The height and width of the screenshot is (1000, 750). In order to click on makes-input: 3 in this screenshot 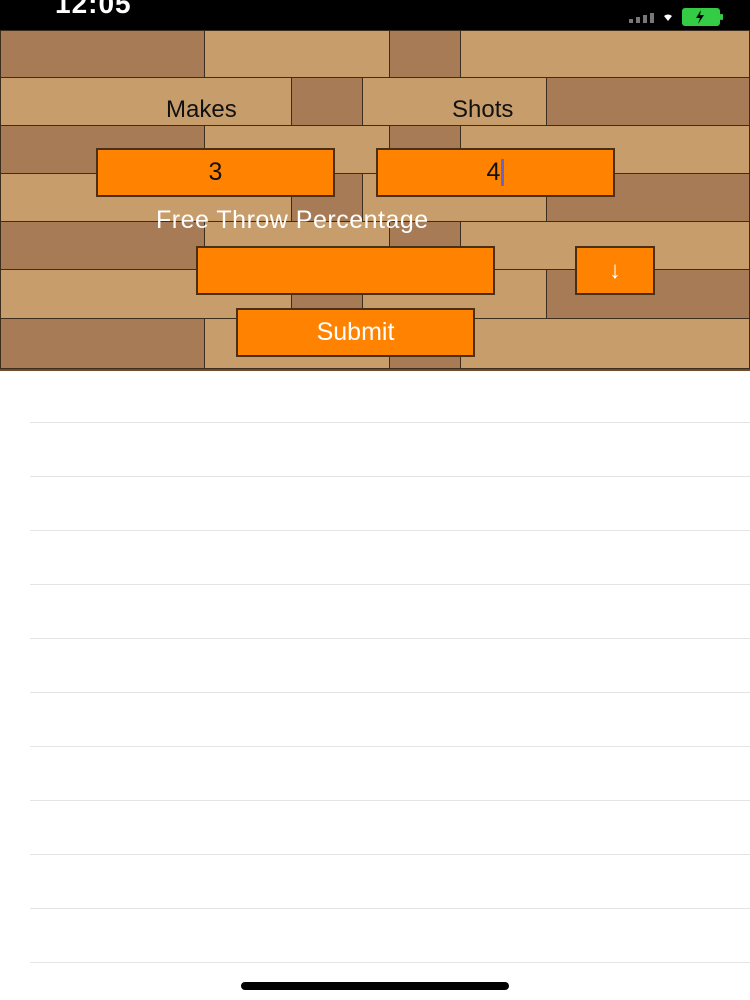, I will do `click(215, 172)`.